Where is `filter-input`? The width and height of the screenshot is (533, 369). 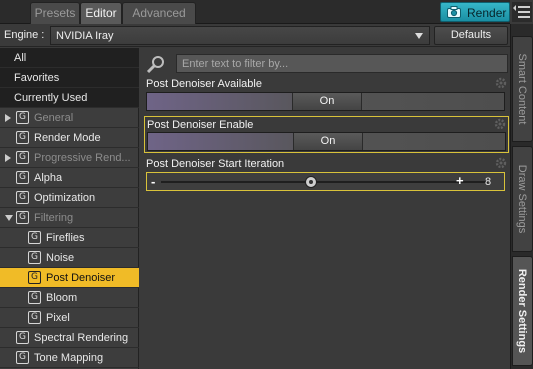
filter-input is located at coordinates (342, 63).